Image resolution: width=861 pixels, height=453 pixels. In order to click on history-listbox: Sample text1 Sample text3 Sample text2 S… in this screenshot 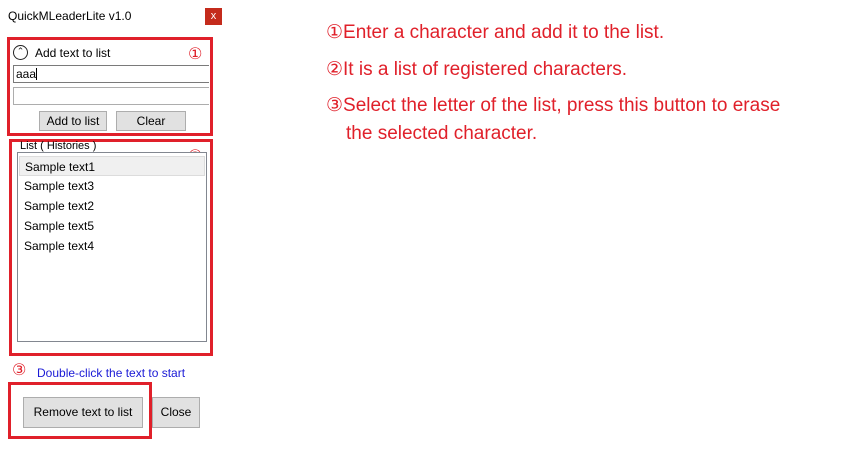, I will do `click(112, 247)`.